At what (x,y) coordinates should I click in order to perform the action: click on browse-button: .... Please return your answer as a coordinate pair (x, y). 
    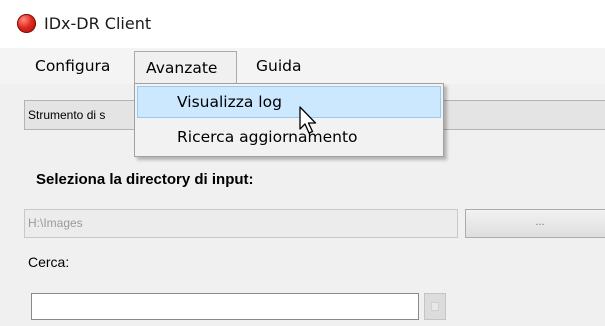
    Looking at the image, I should click on (535, 223).